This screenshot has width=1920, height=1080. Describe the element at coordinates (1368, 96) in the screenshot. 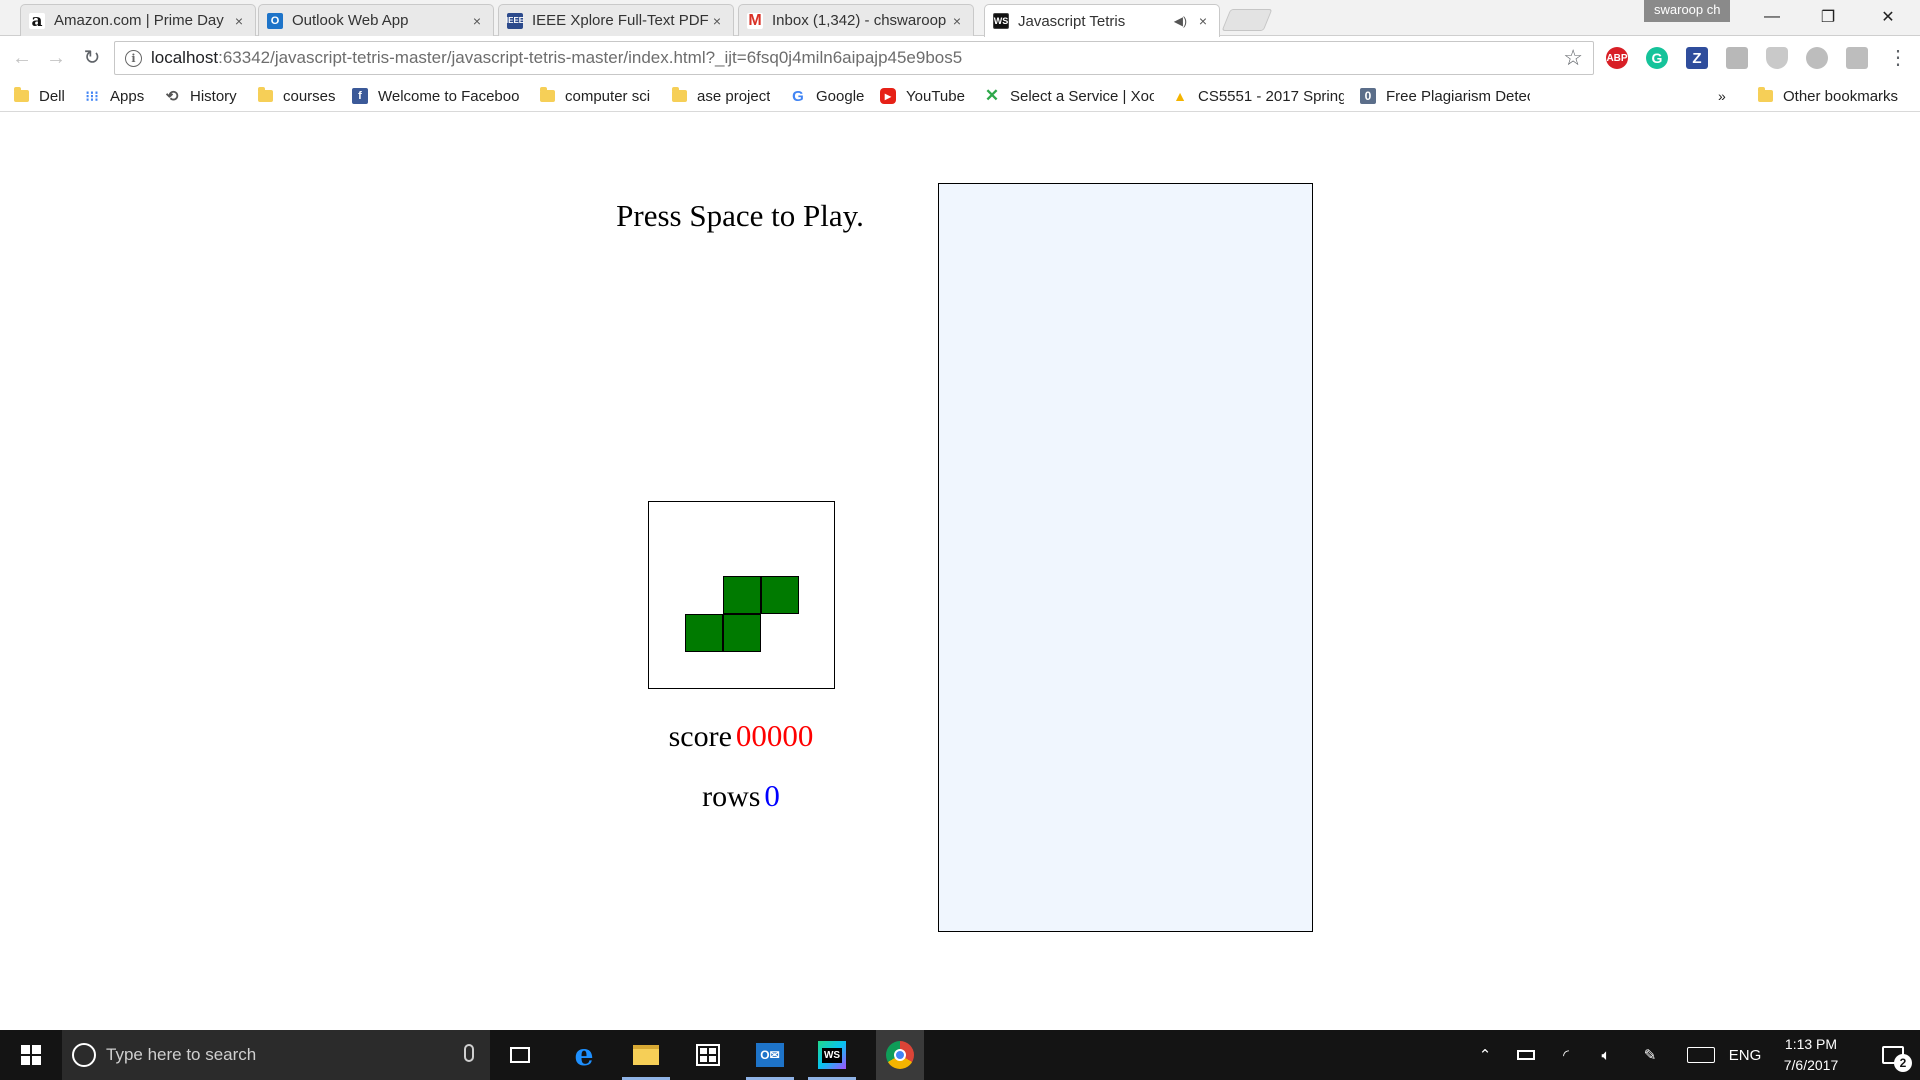

I see `plagiarism-icon: 0` at that location.